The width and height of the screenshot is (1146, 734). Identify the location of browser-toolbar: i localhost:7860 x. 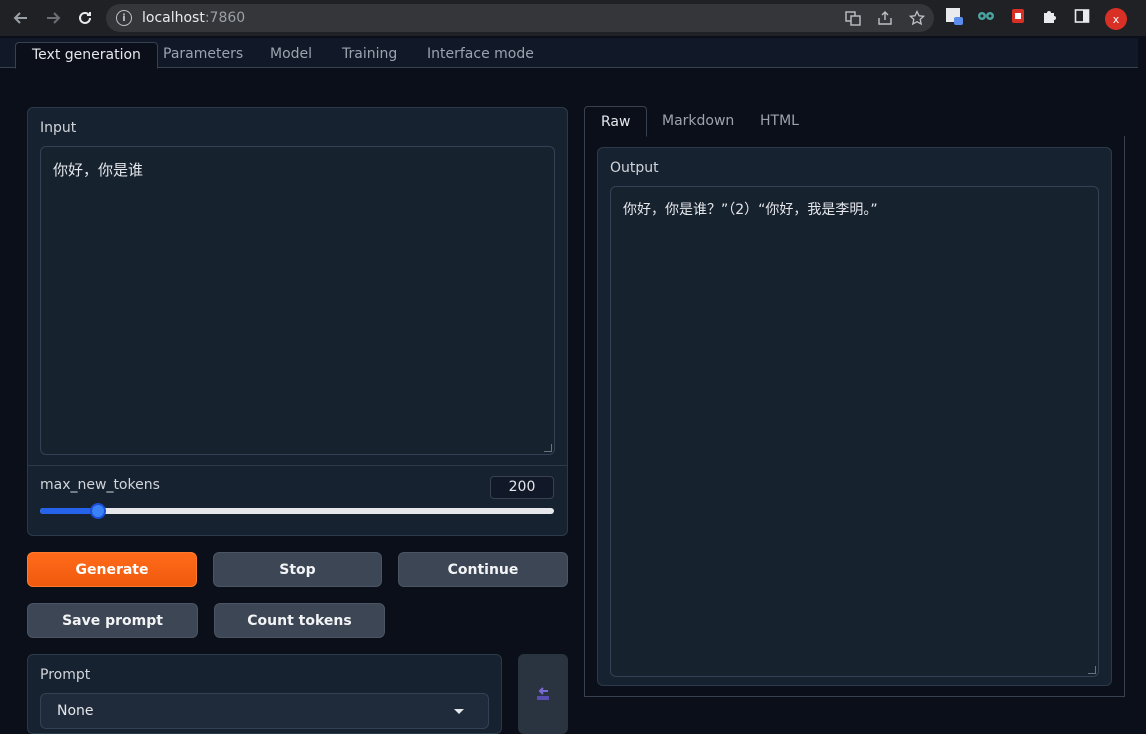
(573, 18).